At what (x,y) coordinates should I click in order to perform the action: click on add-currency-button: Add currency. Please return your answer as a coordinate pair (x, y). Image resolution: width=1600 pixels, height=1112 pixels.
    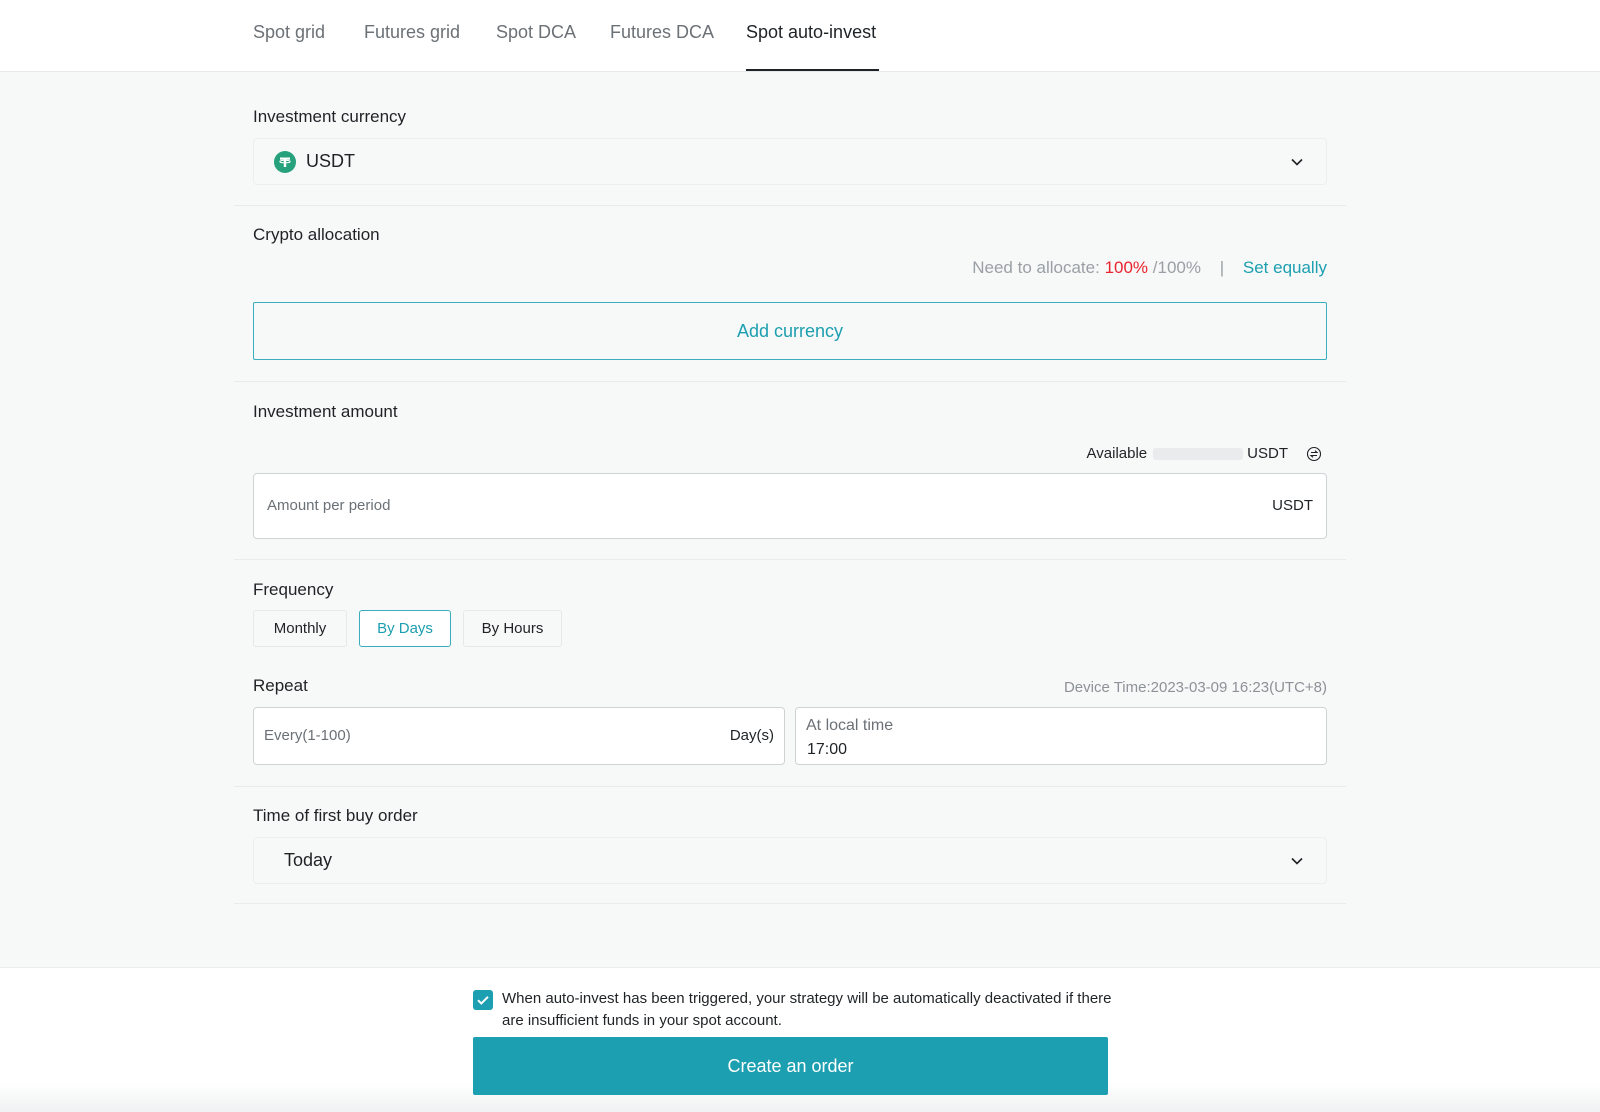
    Looking at the image, I should click on (790, 331).